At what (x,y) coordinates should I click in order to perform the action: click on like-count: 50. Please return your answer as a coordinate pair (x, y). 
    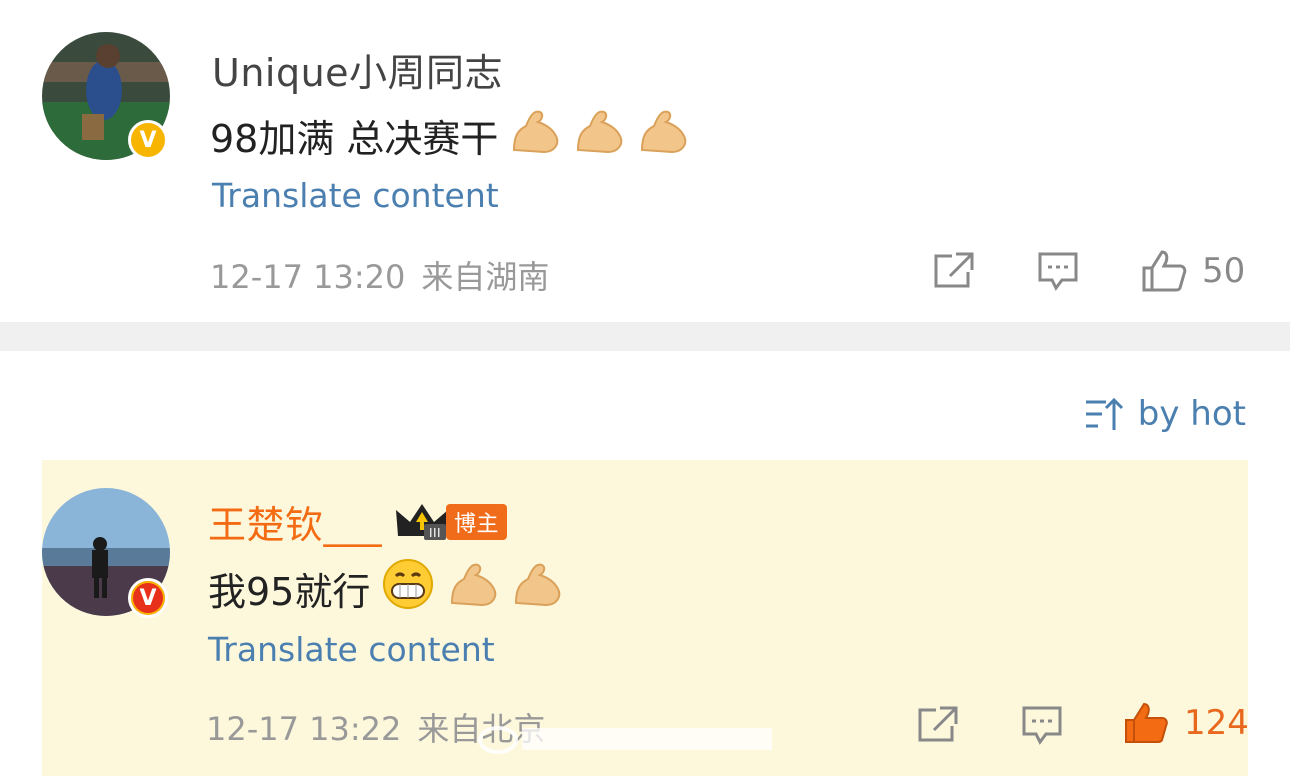
    Looking at the image, I should click on (1224, 271).